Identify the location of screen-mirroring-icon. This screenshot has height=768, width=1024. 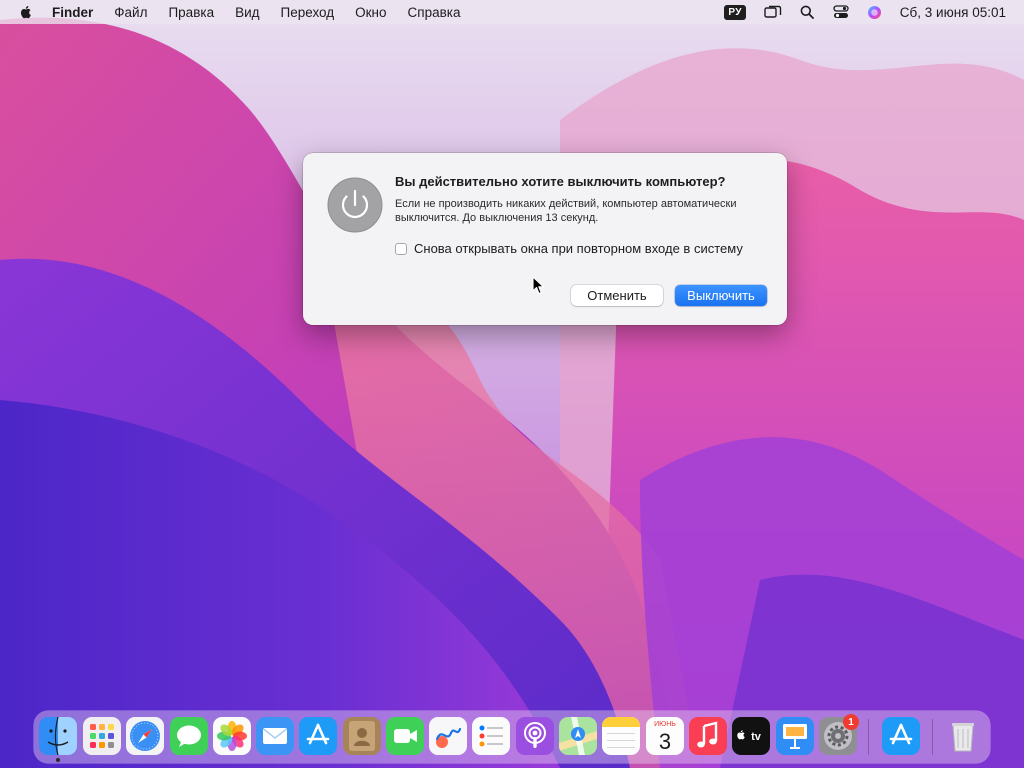
(773, 12).